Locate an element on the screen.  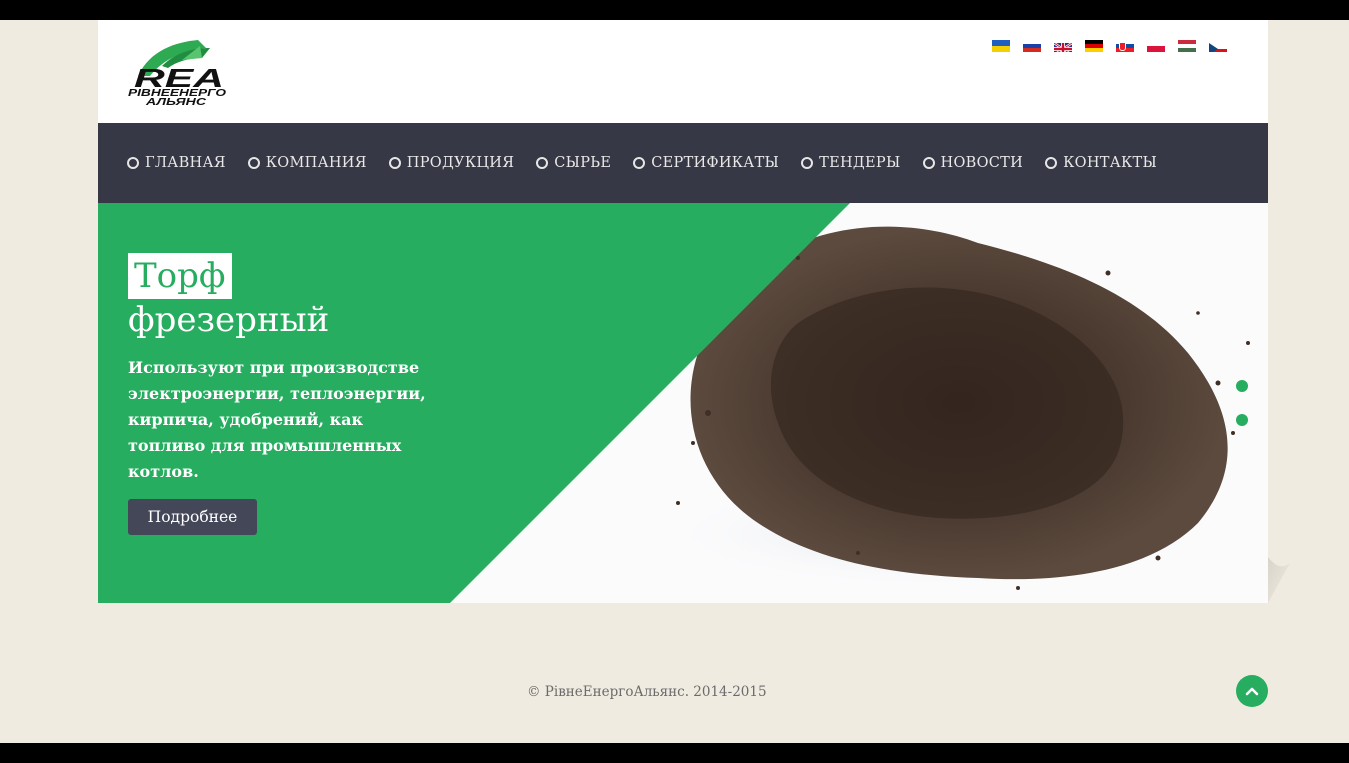
chevron-up-icon is located at coordinates (1252, 691).